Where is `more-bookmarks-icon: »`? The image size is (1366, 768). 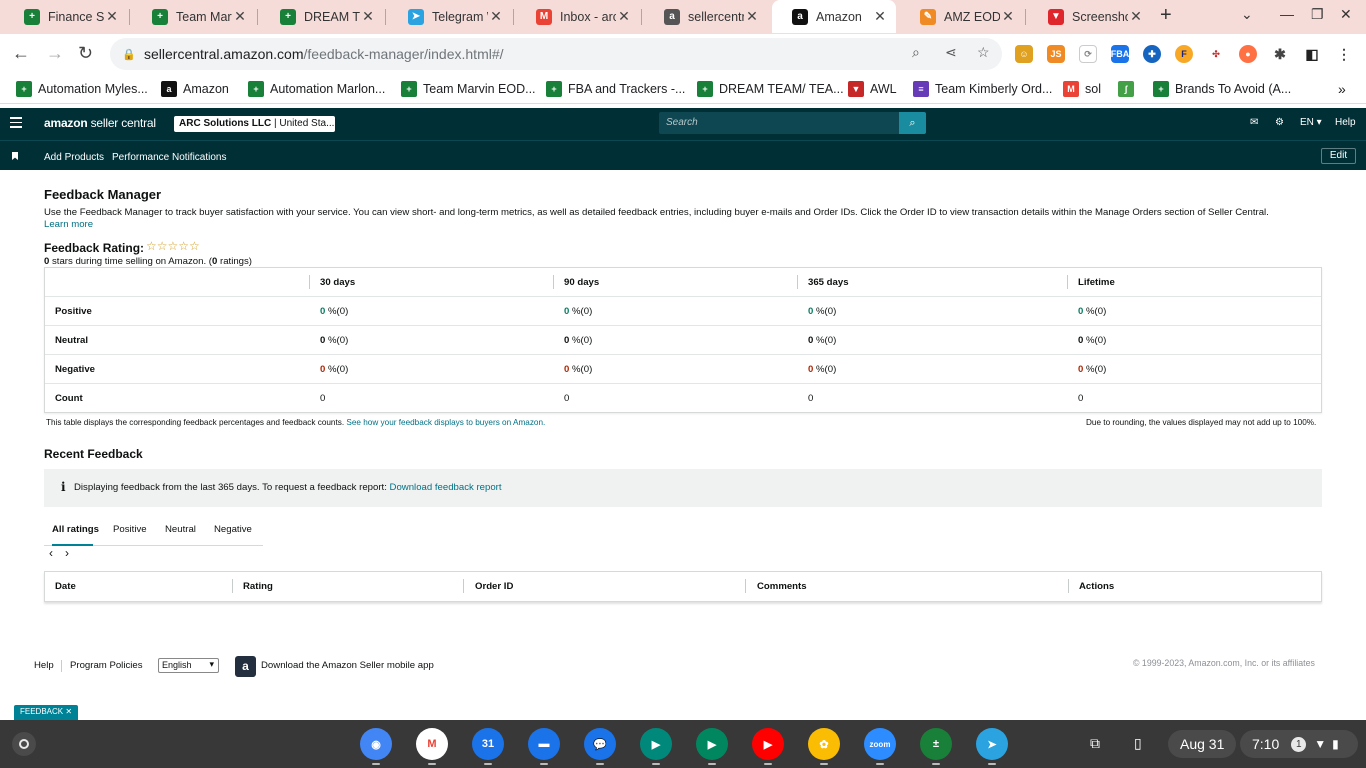
more-bookmarks-icon: » is located at coordinates (1342, 89).